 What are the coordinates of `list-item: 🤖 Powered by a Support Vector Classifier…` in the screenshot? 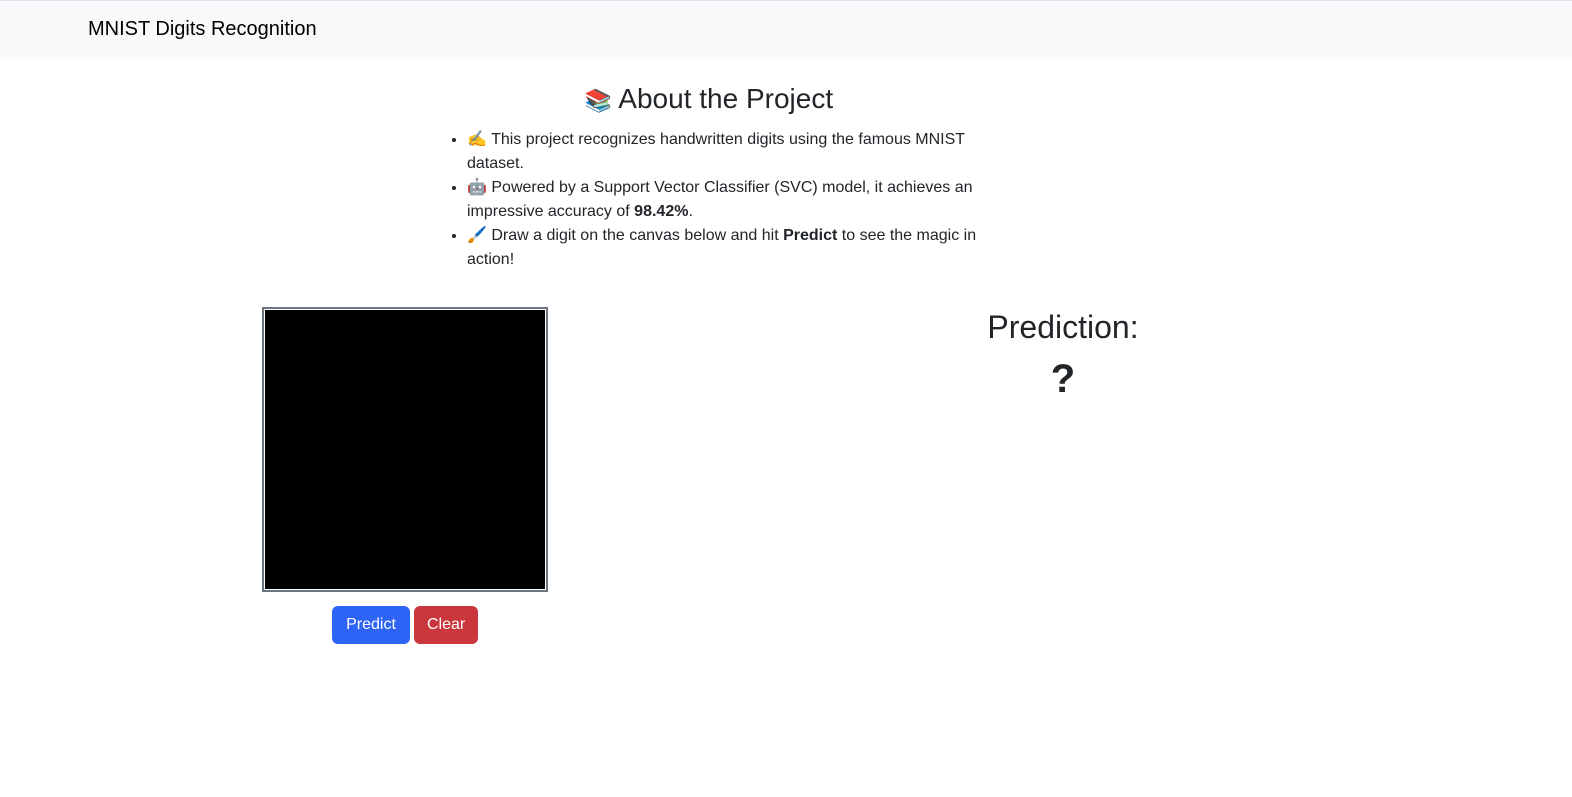 It's located at (732, 200).